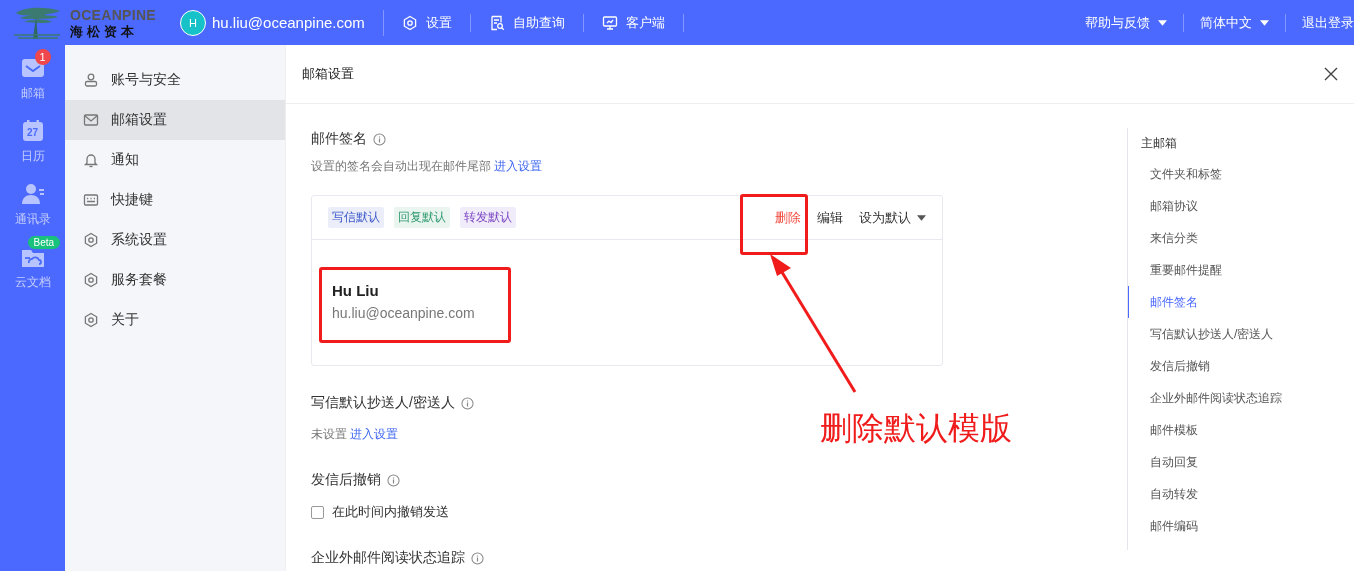 The height and width of the screenshot is (571, 1354). Describe the element at coordinates (488, 217) in the screenshot. I see `default-tag: 转发默认` at that location.